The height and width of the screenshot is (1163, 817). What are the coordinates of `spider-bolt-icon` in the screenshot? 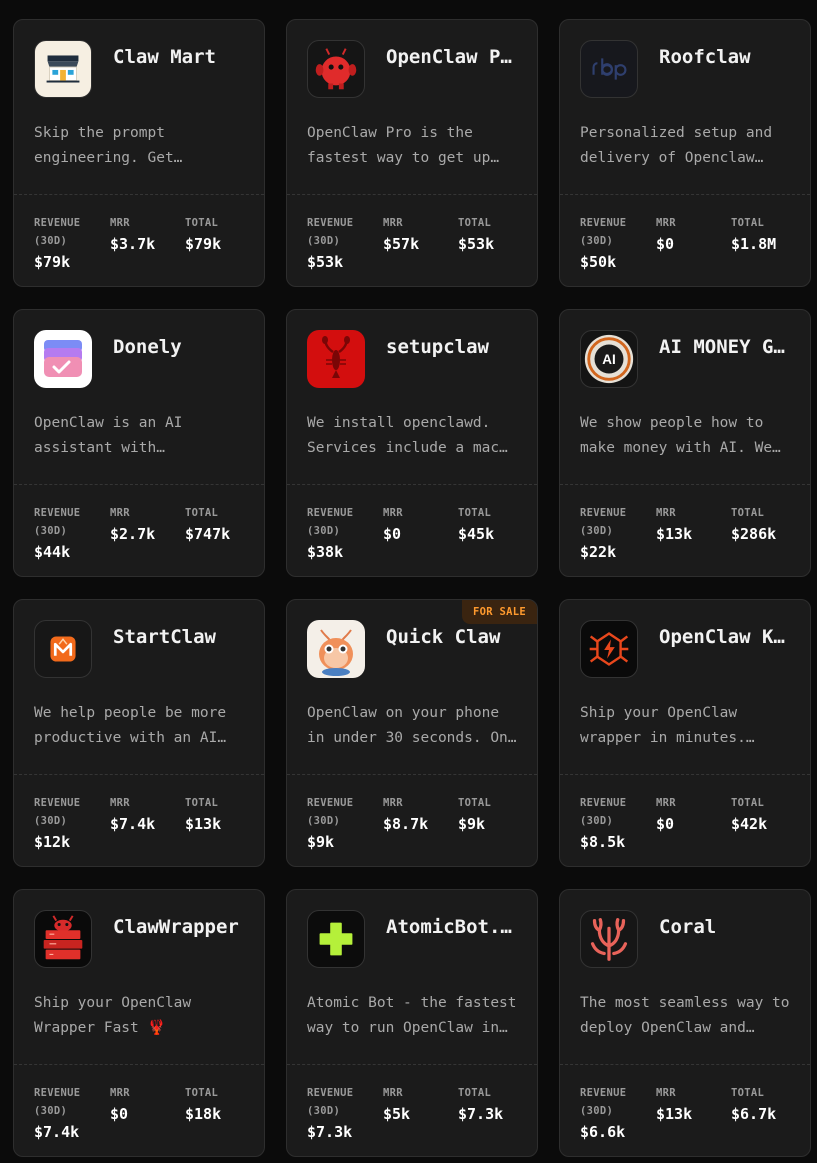 It's located at (609, 649).